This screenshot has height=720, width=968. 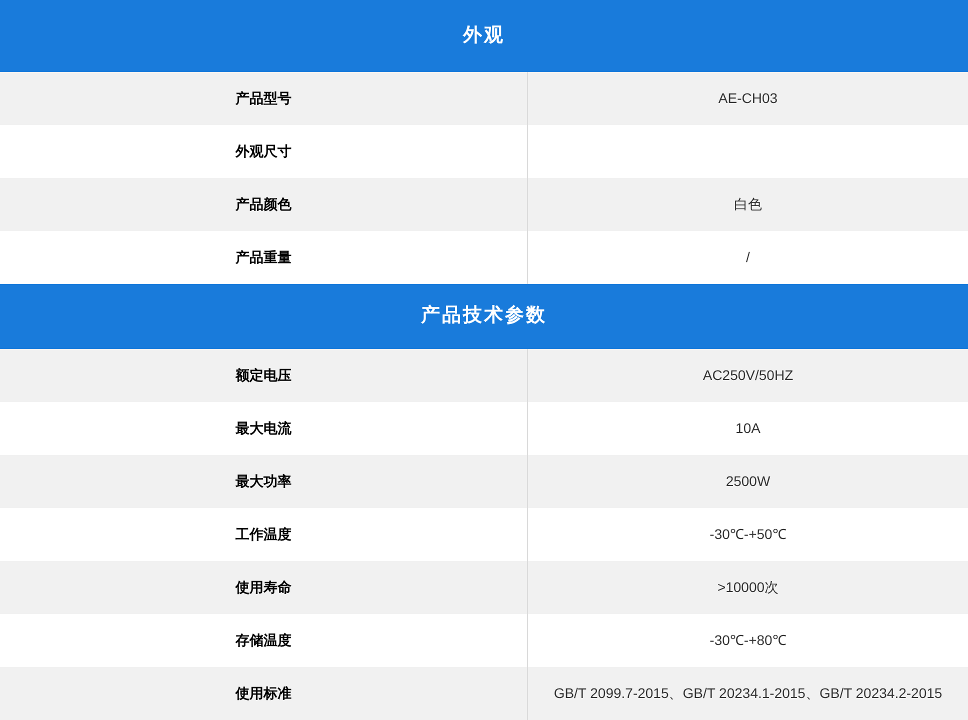 What do you see at coordinates (748, 257) in the screenshot?
I see `spec-value: /` at bounding box center [748, 257].